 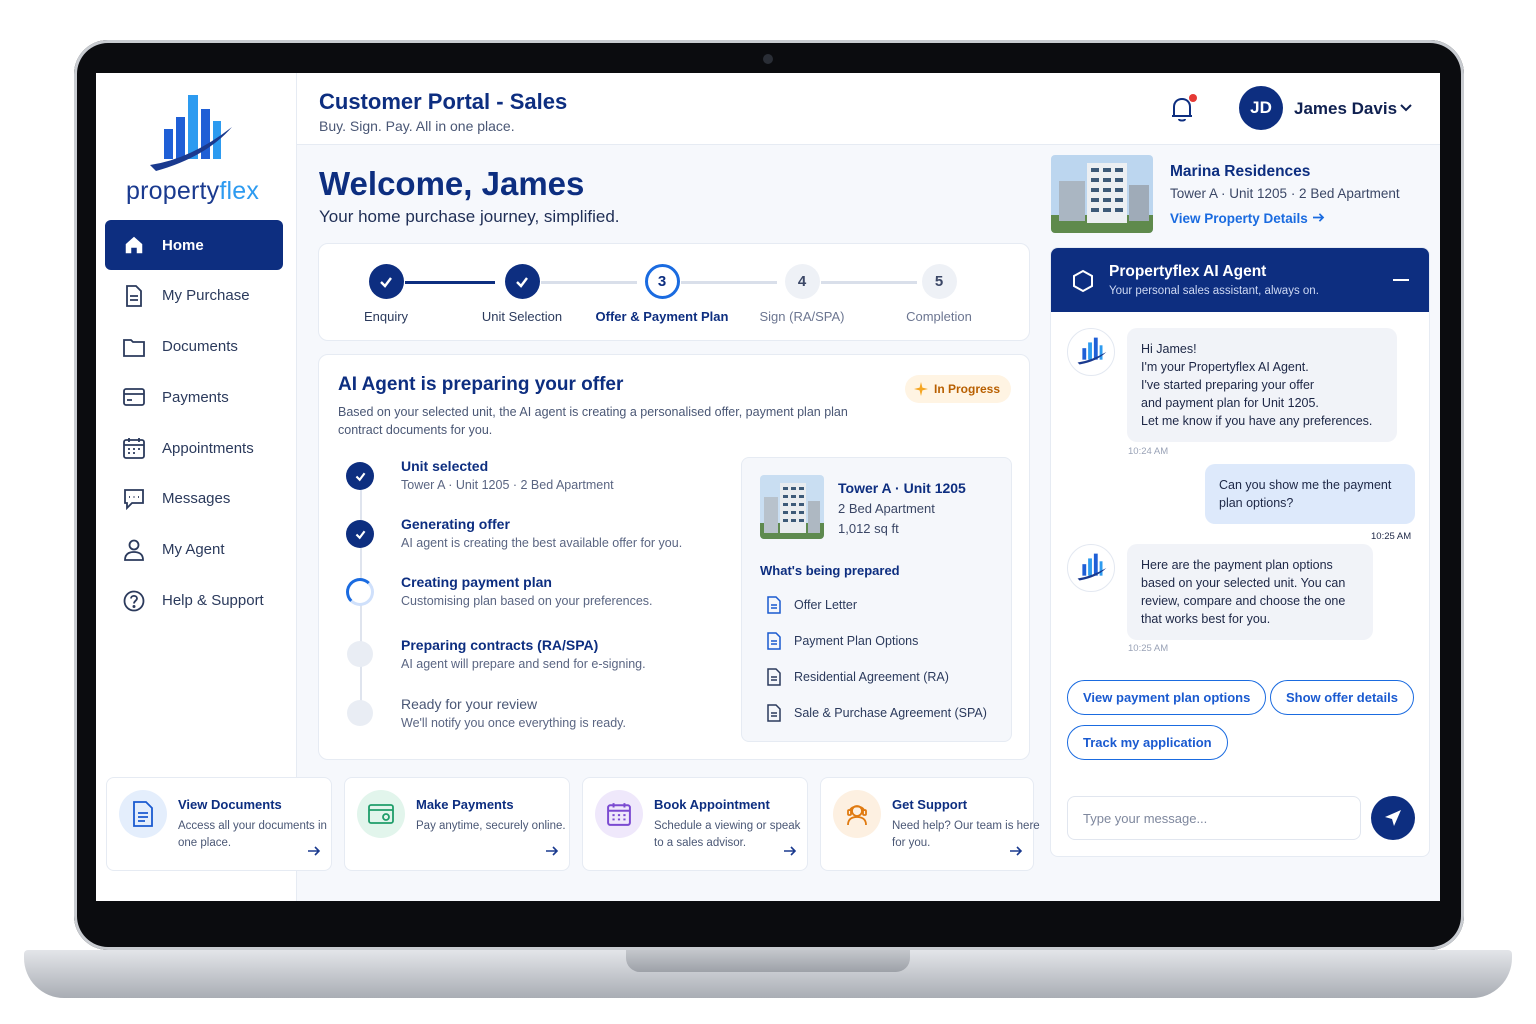 What do you see at coordinates (194, 347) in the screenshot?
I see `sidebar-item-documents: Documents` at bounding box center [194, 347].